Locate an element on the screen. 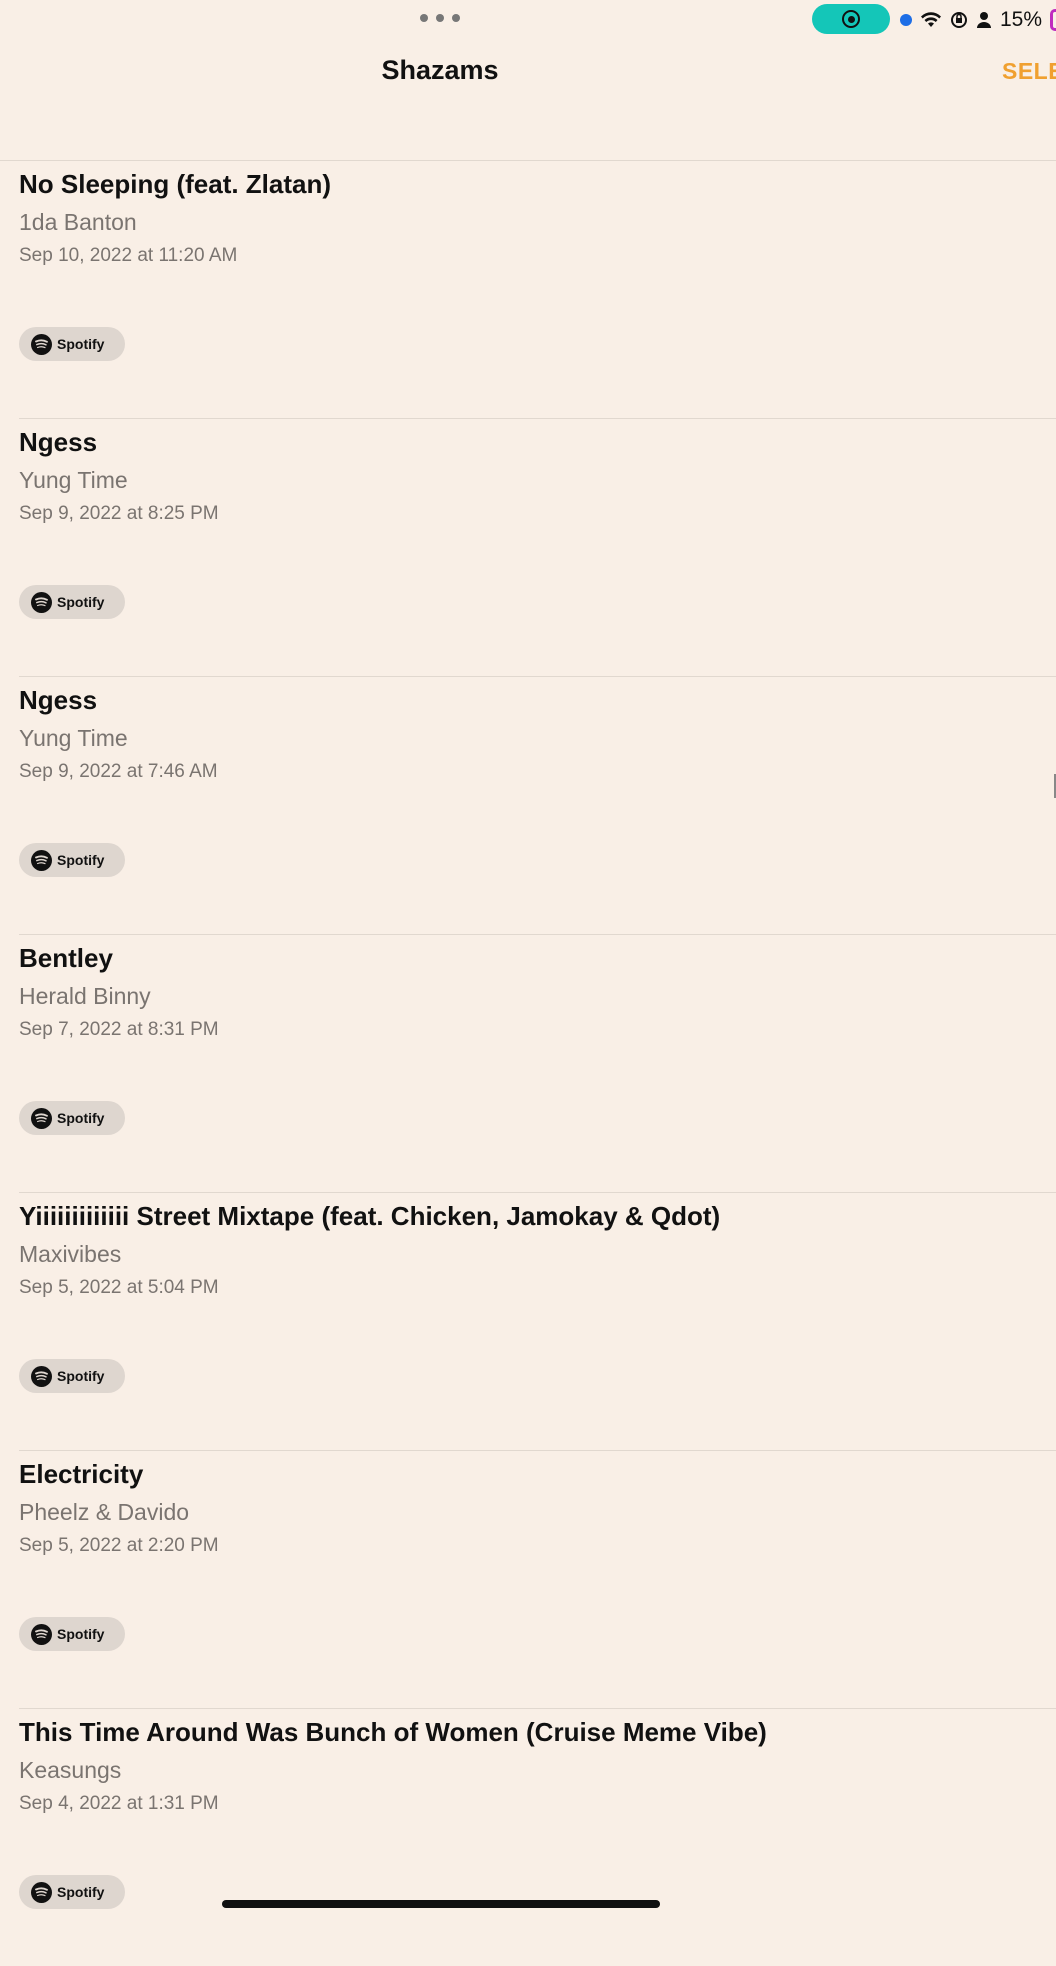  orientation-lock-icon is located at coordinates (959, 20).